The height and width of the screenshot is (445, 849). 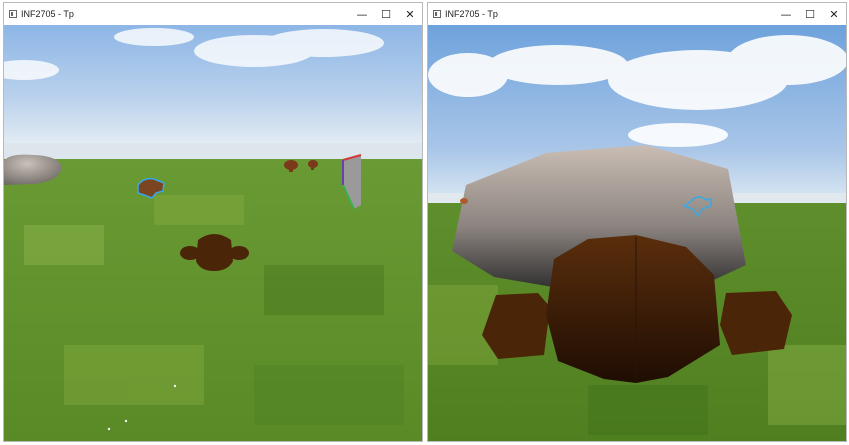 What do you see at coordinates (464, 201) in the screenshot?
I see `distant-monkey-head` at bounding box center [464, 201].